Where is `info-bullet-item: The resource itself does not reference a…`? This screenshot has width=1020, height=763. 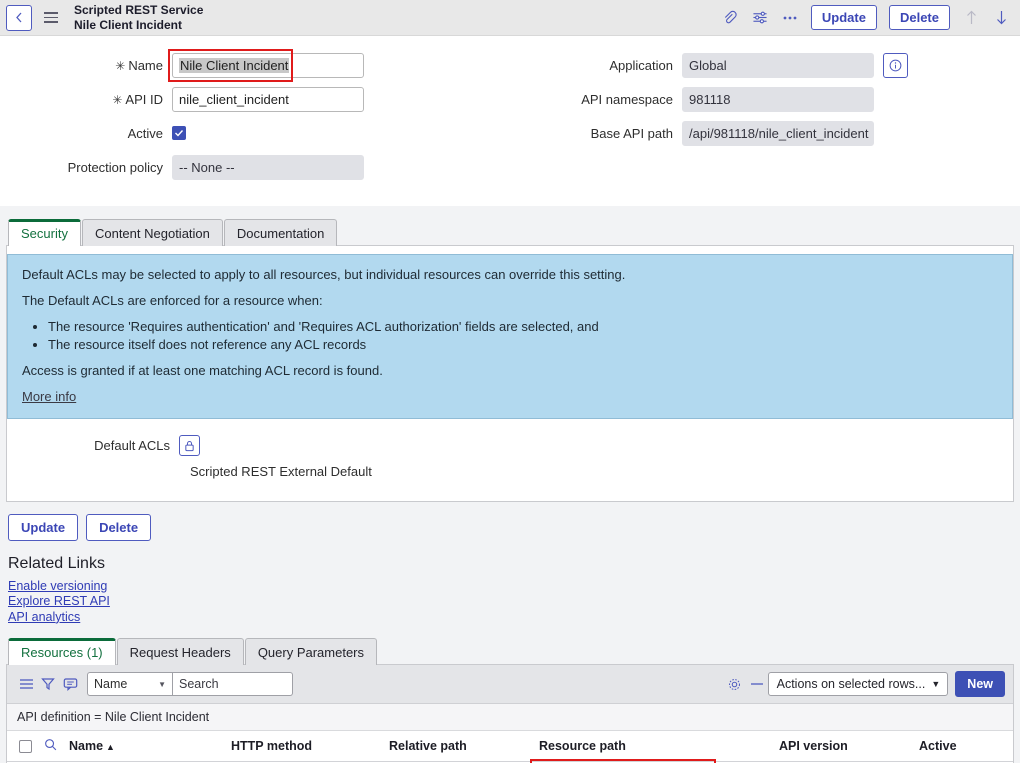 info-bullet-item: The resource itself does not reference a… is located at coordinates (523, 344).